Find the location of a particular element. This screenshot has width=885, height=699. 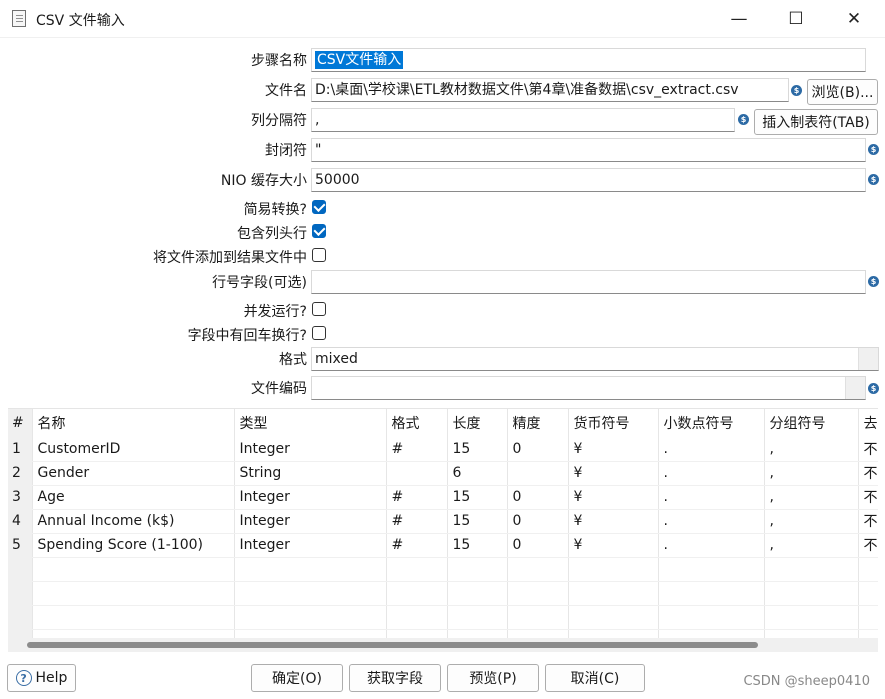

preview-button: 预览(P) is located at coordinates (493, 678).